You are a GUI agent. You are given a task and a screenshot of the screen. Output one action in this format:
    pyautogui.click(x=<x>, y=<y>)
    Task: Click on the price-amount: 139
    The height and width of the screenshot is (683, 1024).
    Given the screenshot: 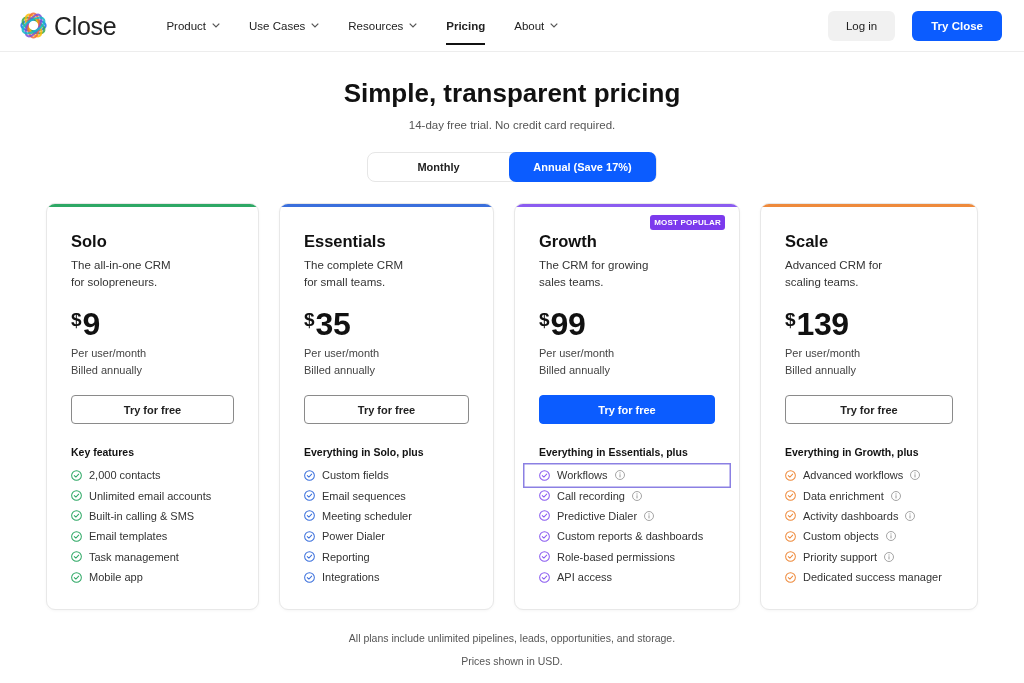 What is the action you would take?
    pyautogui.click(x=822, y=324)
    